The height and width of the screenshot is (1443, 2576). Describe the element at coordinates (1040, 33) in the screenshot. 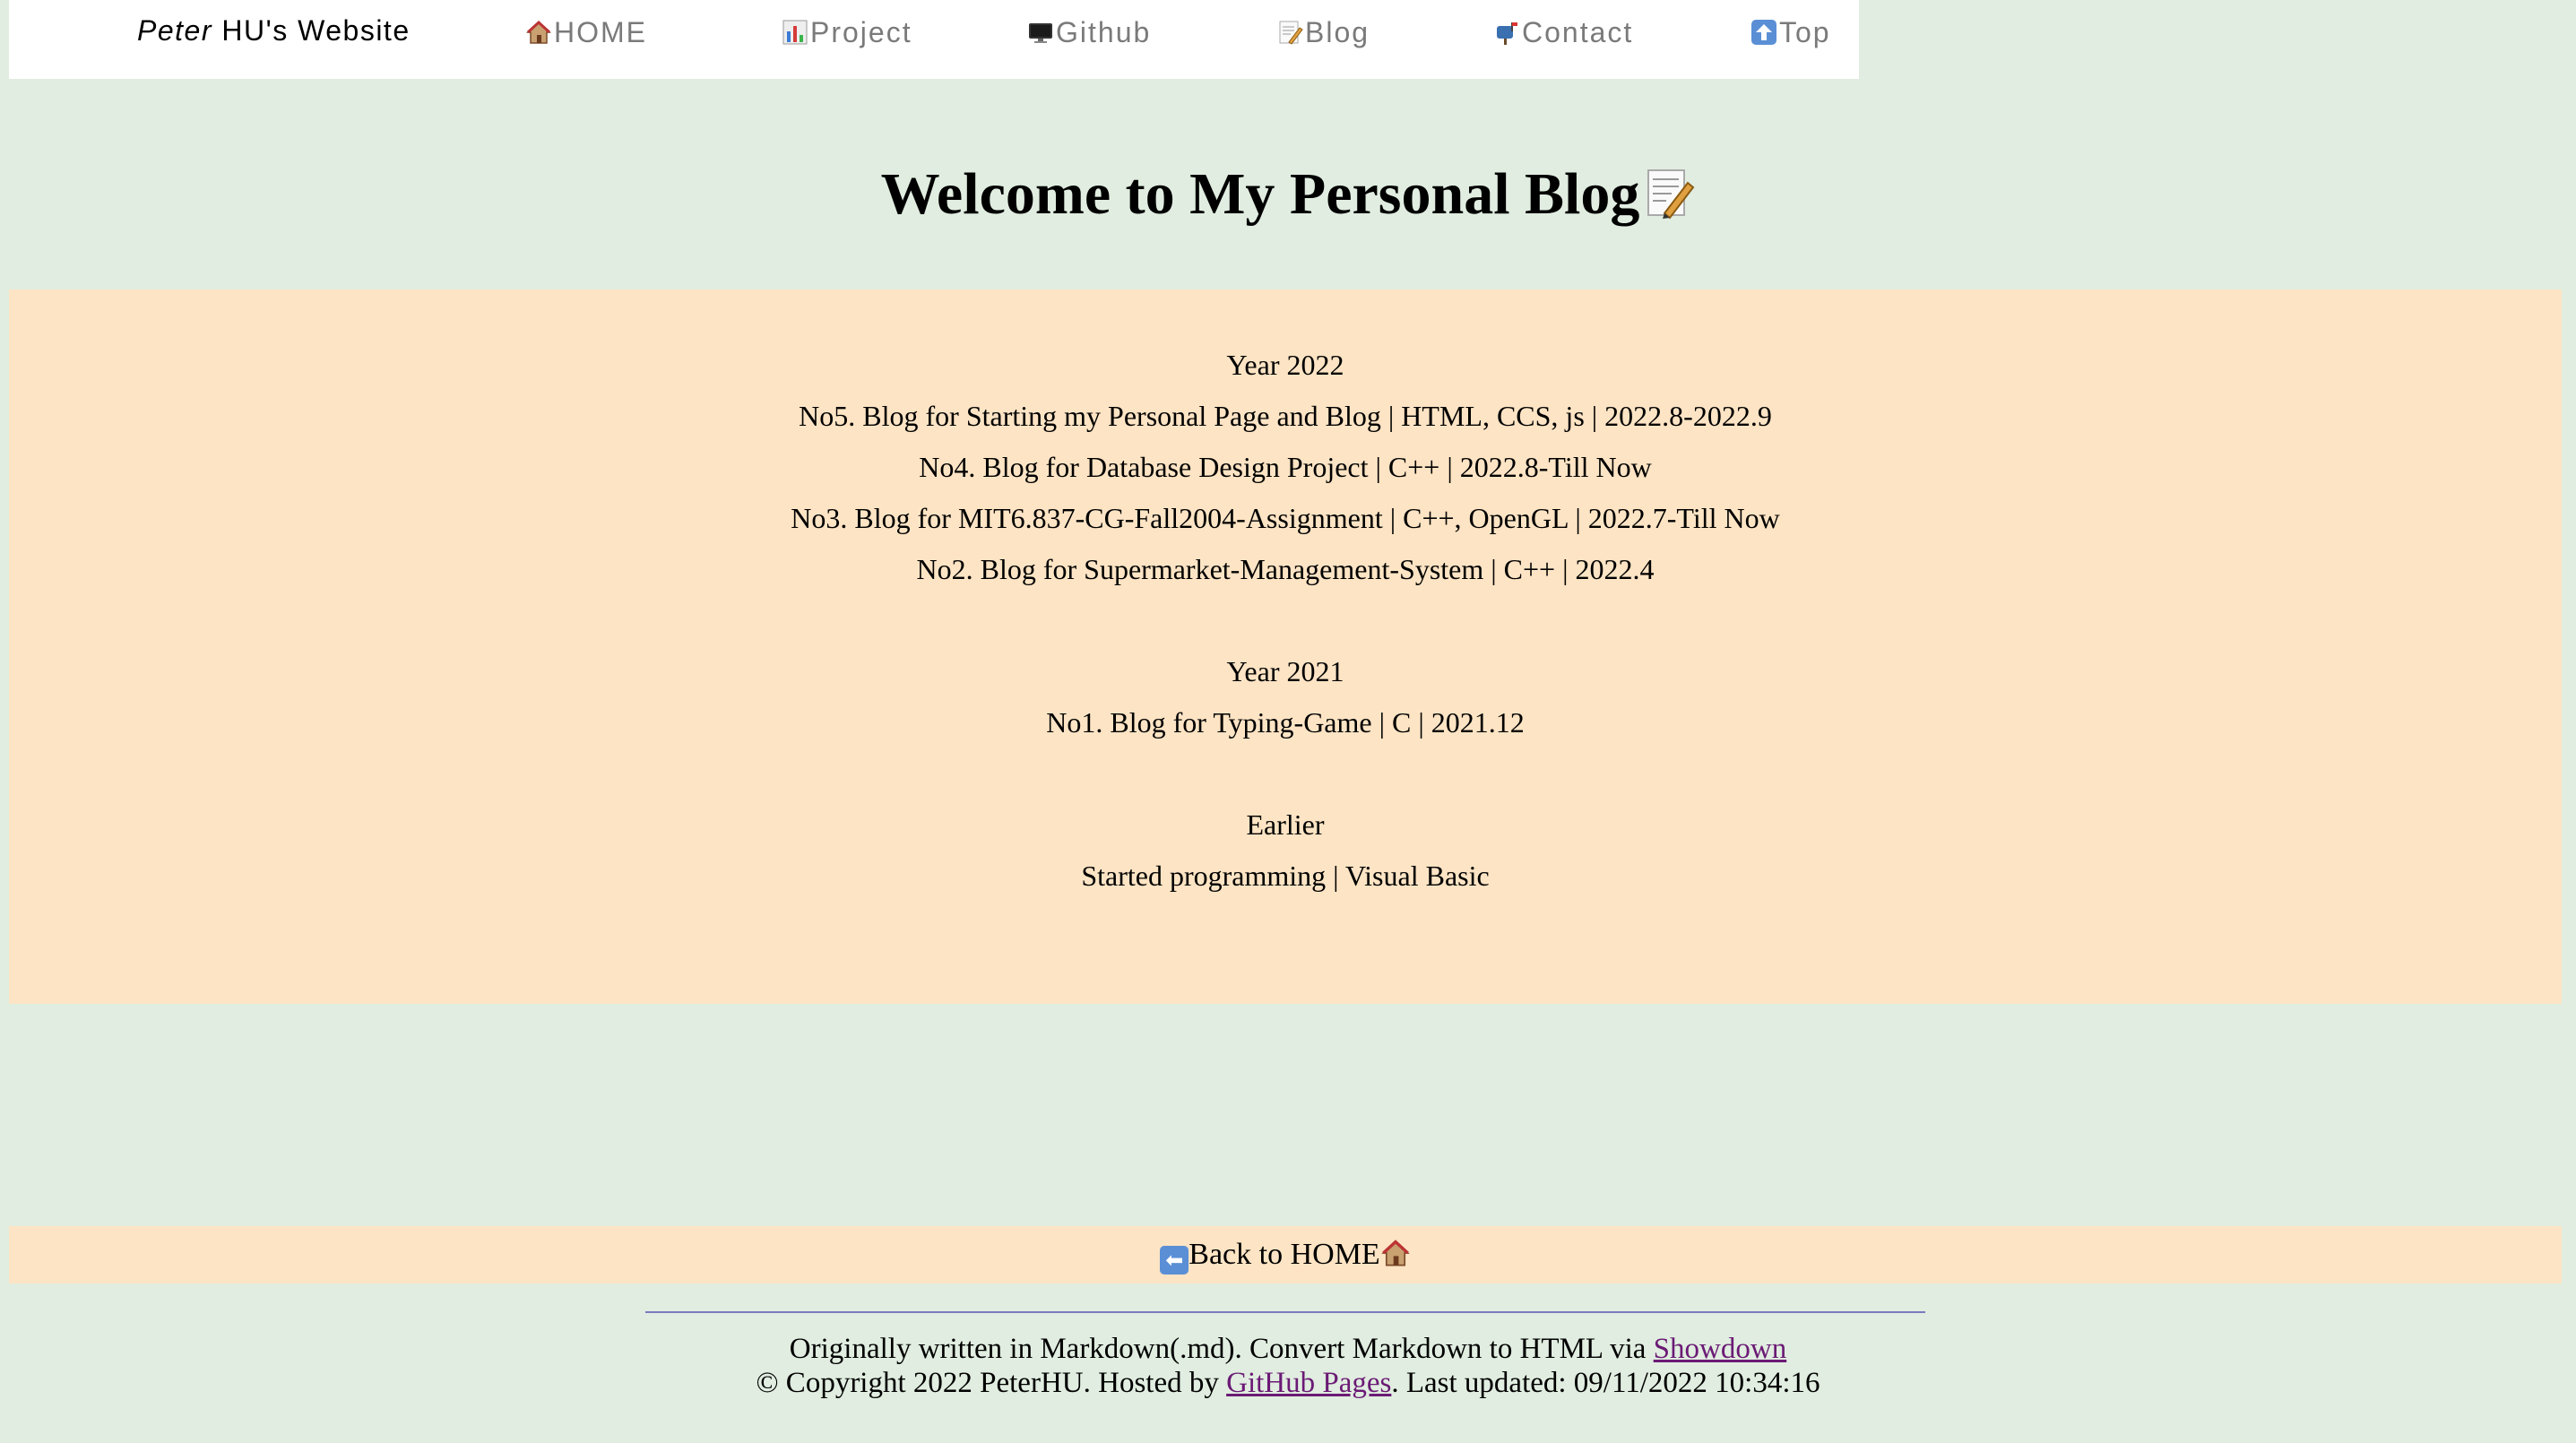

I see `computer-icon` at that location.